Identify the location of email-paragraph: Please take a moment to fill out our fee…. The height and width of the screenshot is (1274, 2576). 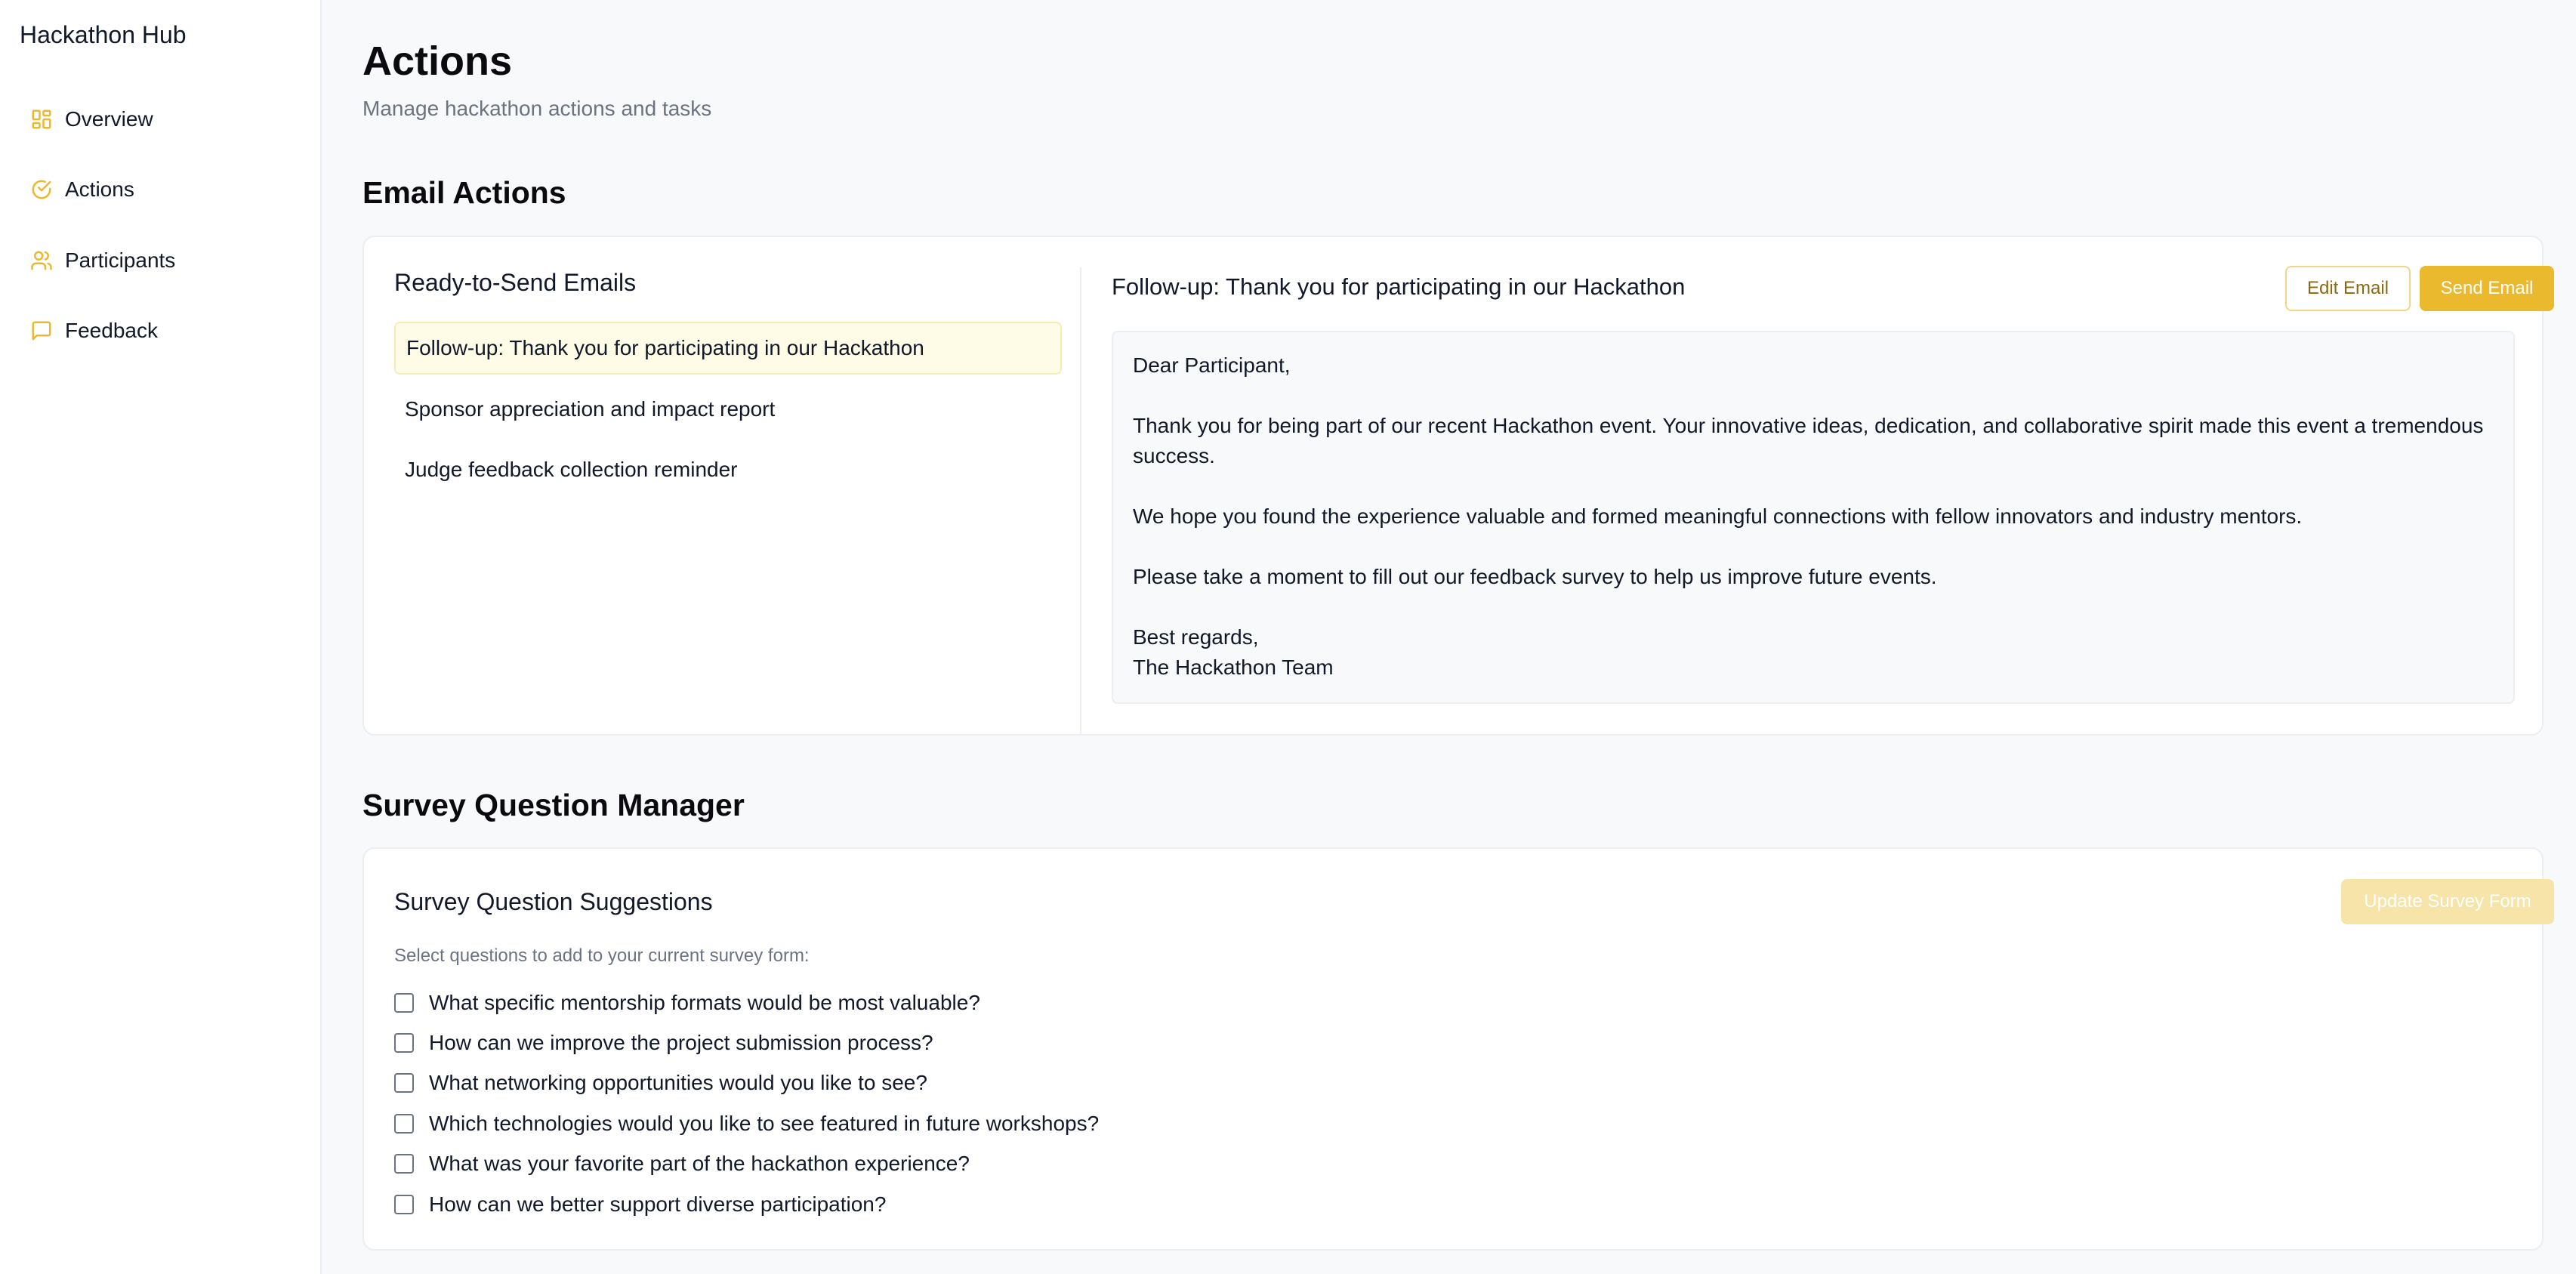
(1535, 576).